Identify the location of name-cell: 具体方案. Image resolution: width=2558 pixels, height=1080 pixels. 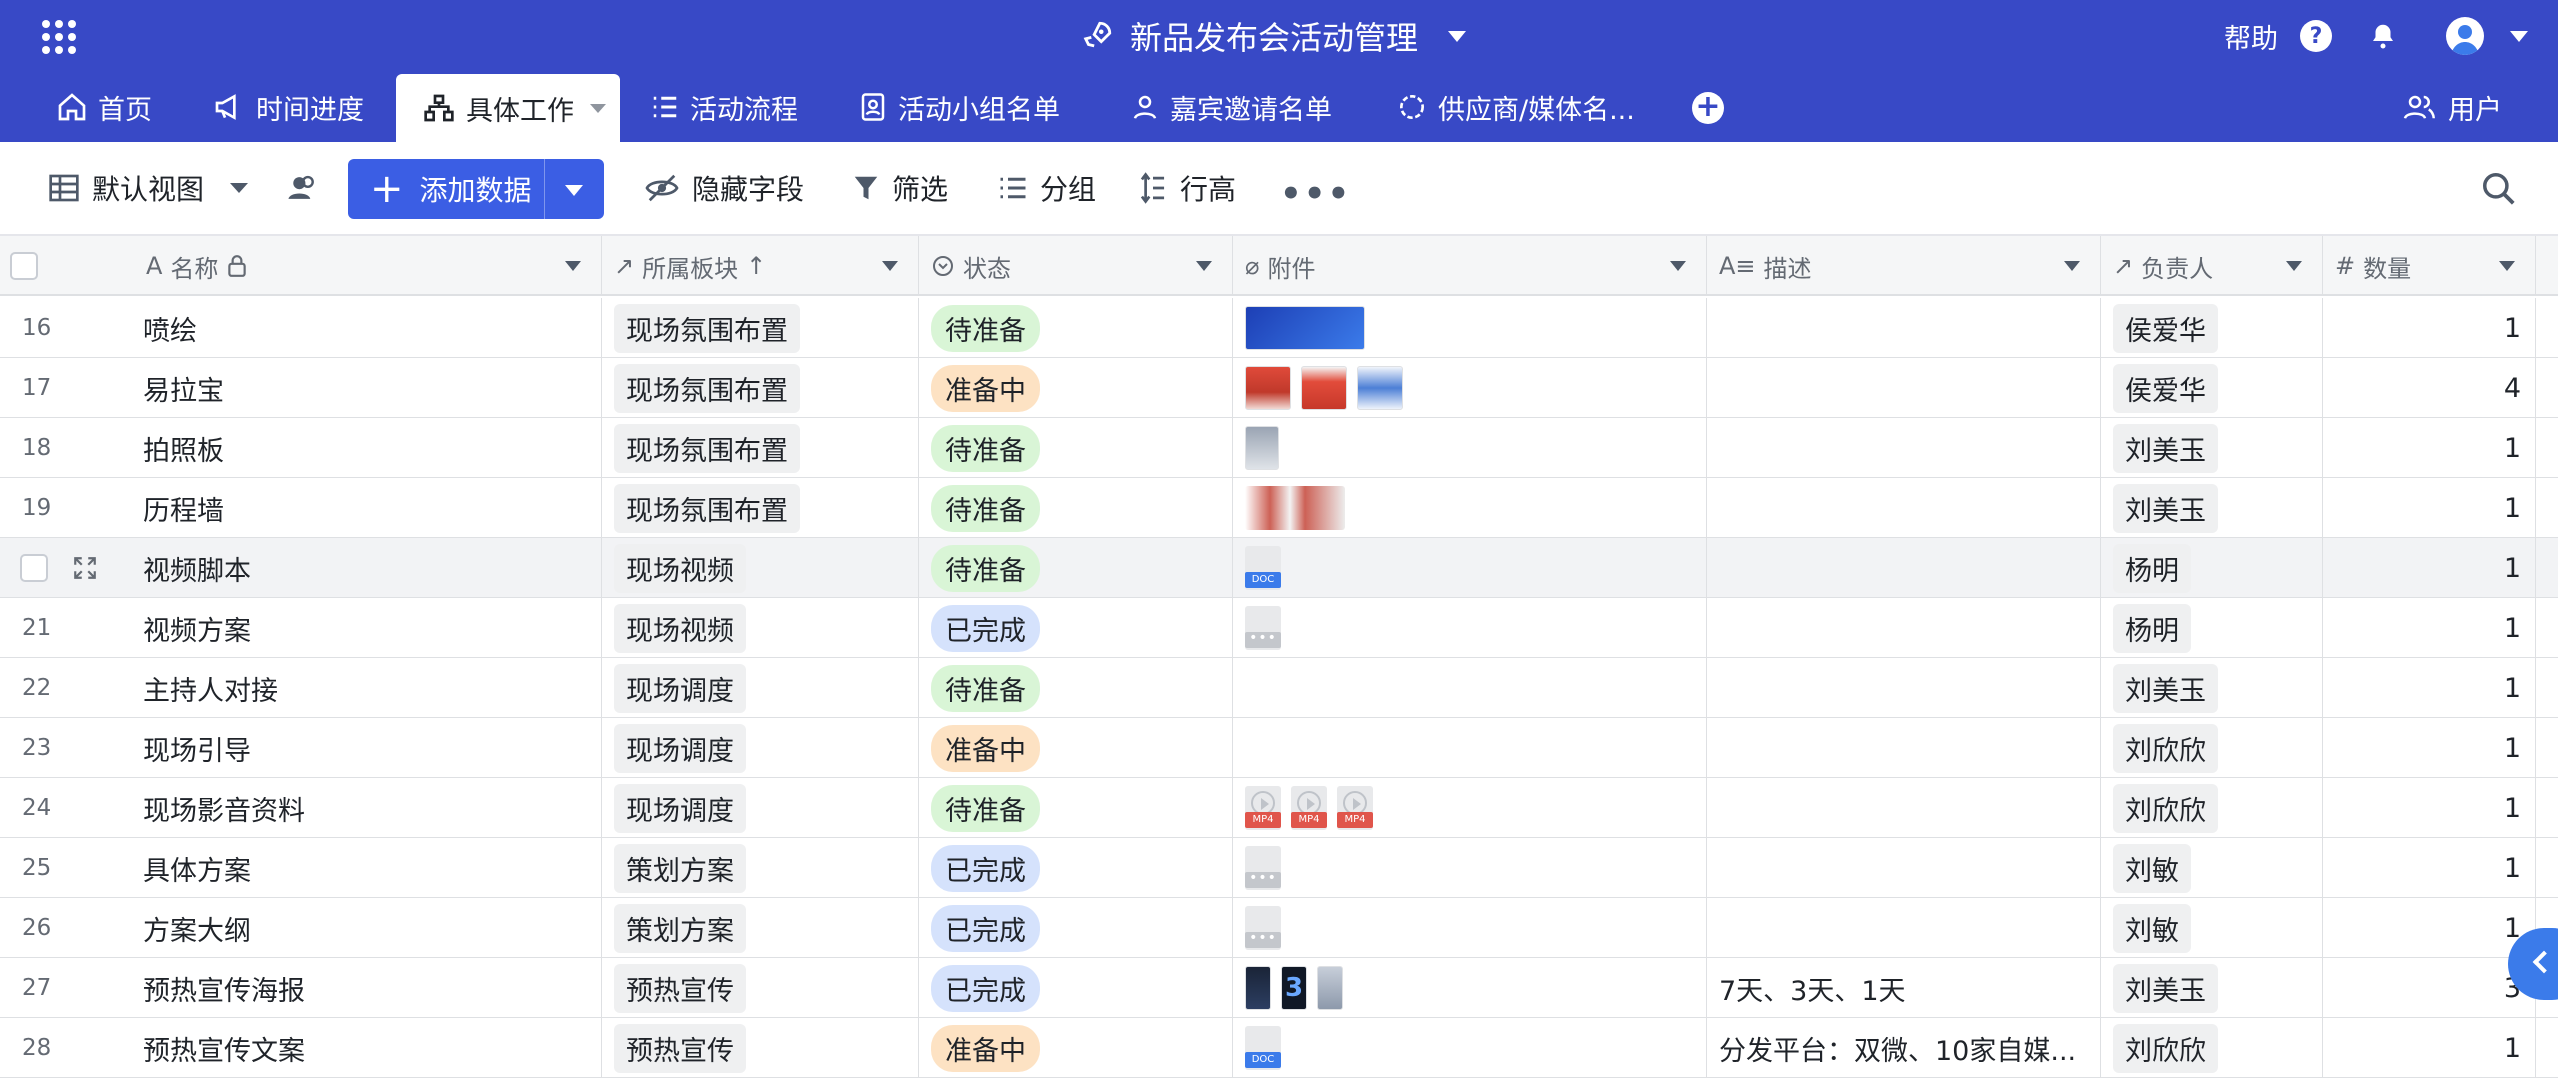
(371, 868).